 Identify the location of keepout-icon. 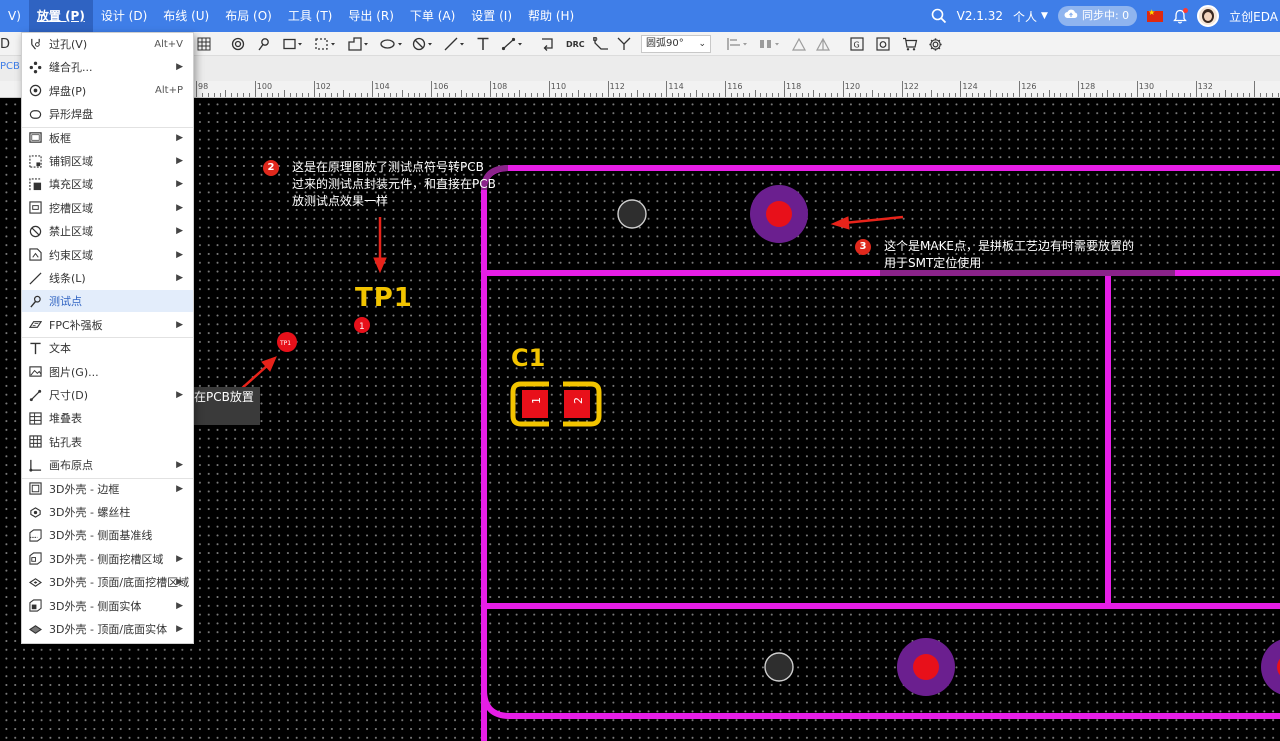
(35, 231).